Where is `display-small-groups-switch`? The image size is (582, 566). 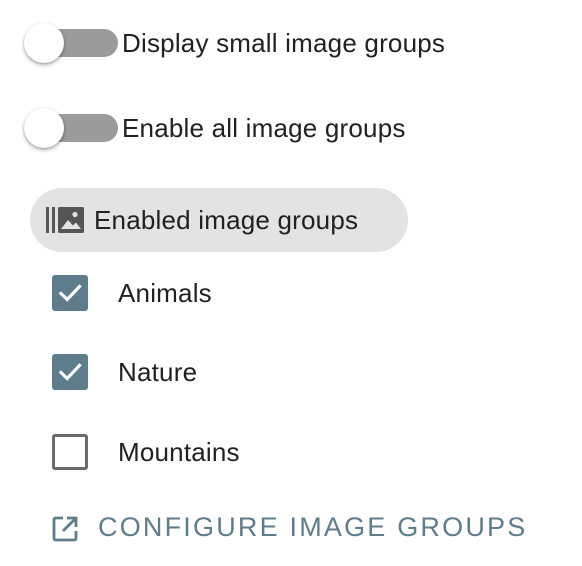 display-small-groups-switch is located at coordinates (71, 43).